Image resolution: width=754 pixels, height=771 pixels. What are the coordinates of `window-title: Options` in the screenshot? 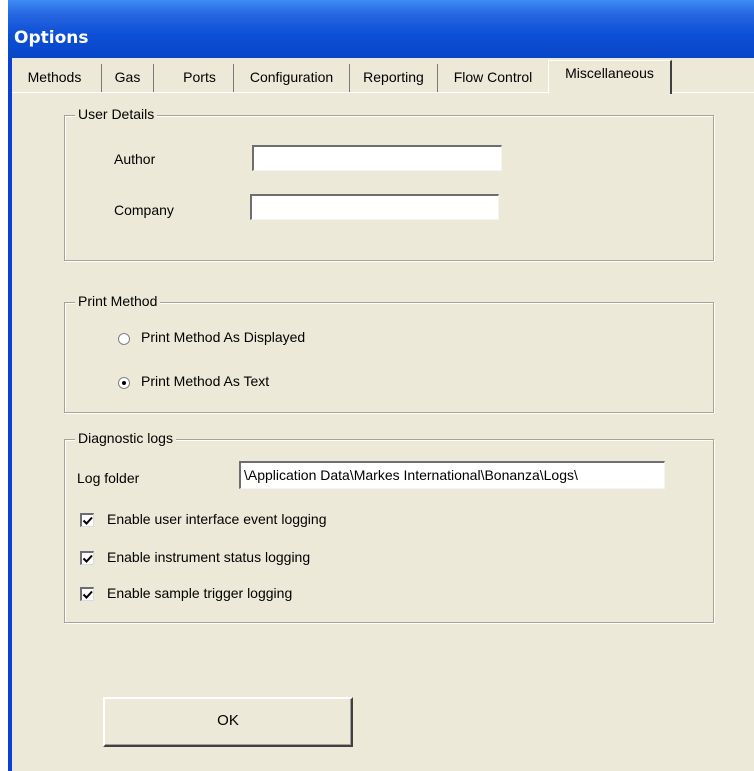 It's located at (51, 38).